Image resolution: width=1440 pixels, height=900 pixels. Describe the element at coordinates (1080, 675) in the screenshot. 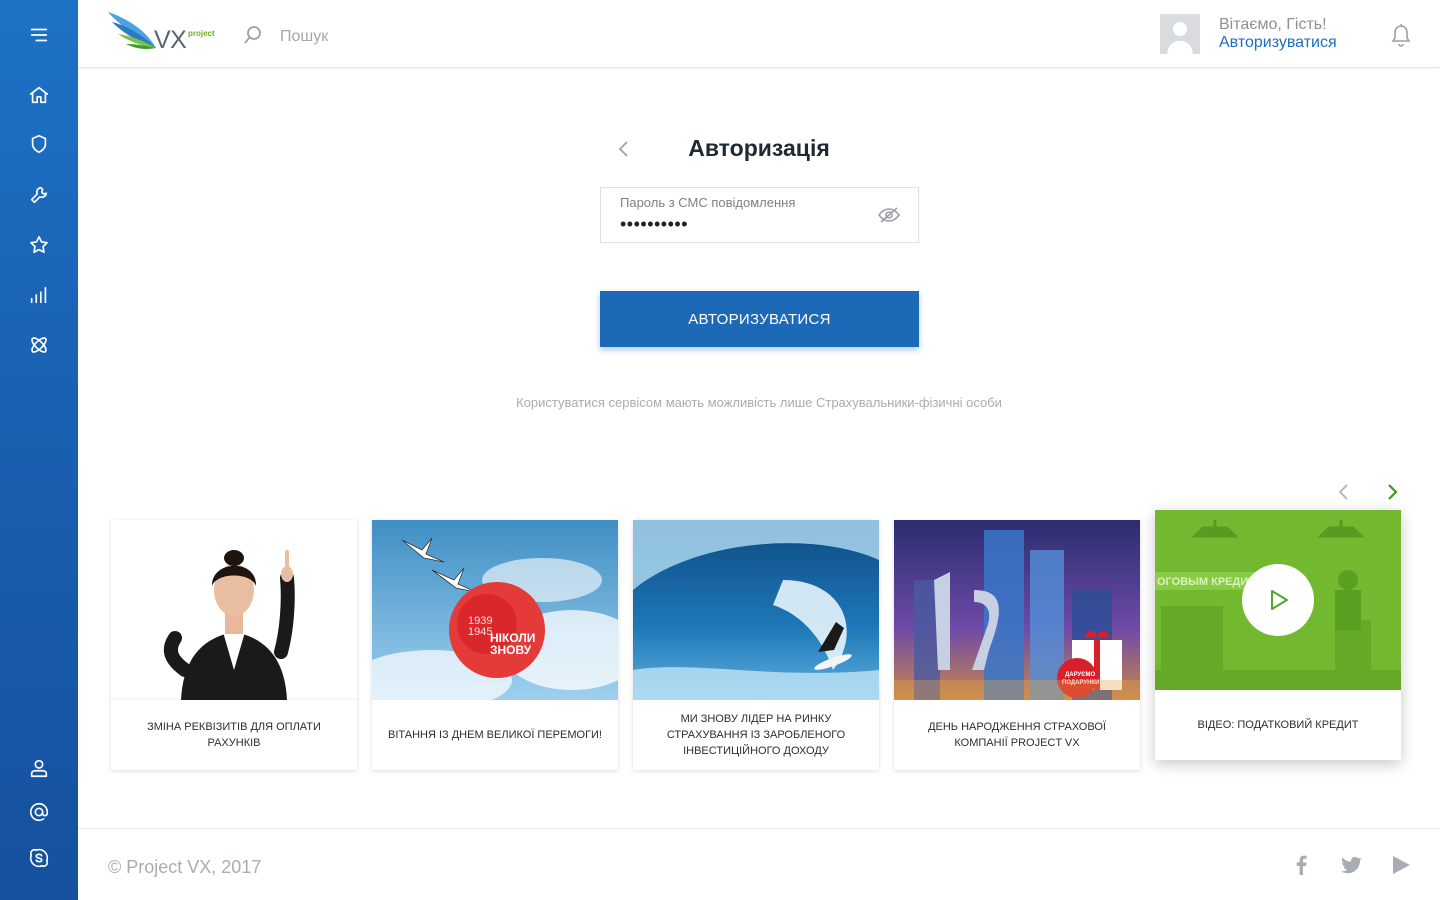

I see `gift-text-1: ДАРУЄМО` at that location.